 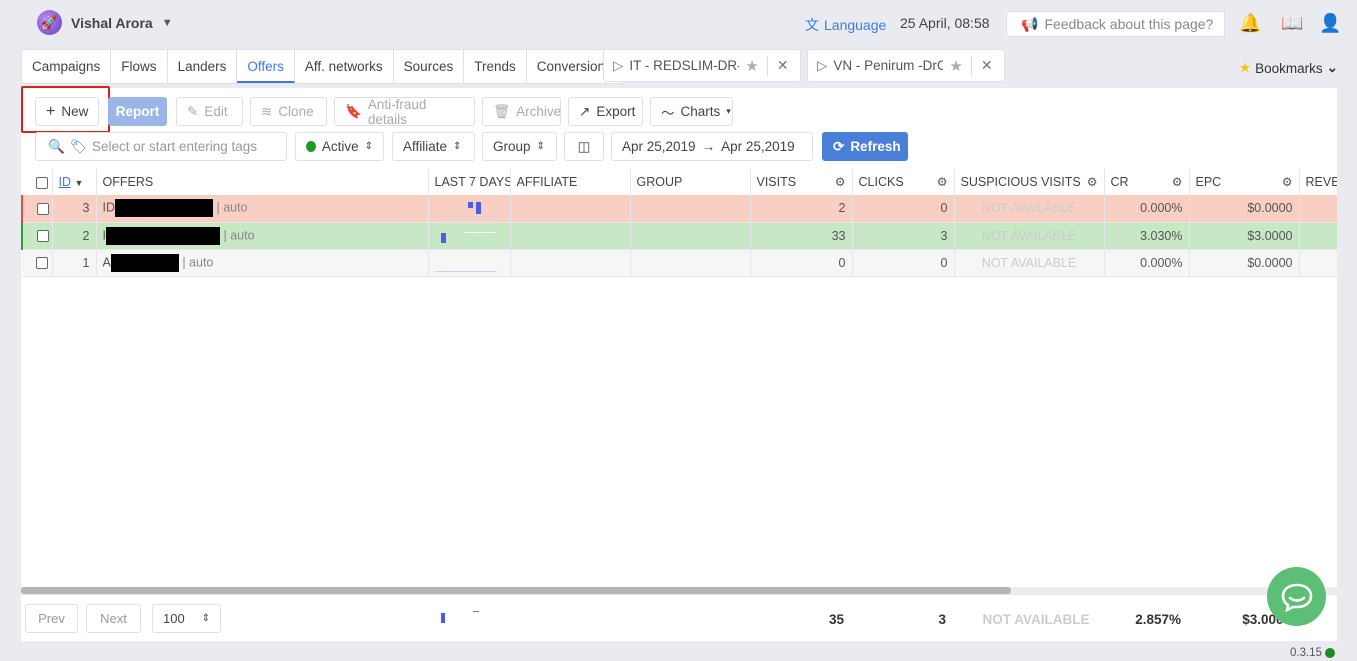 I want to click on bell-icon: 🔔, so click(x=1250, y=23).